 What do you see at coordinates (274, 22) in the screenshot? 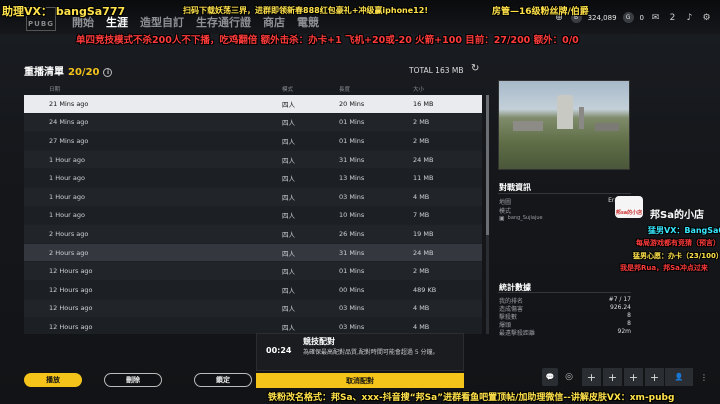
I see `nav-store: 商店` at bounding box center [274, 22].